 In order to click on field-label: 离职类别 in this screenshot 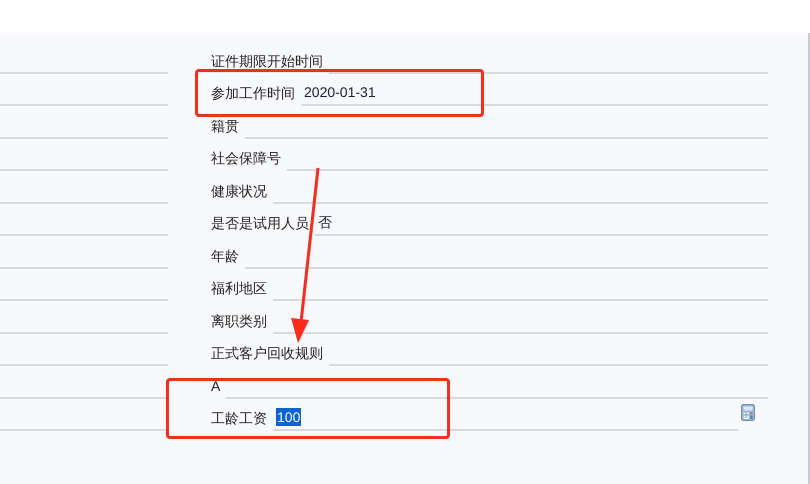, I will do `click(239, 321)`.